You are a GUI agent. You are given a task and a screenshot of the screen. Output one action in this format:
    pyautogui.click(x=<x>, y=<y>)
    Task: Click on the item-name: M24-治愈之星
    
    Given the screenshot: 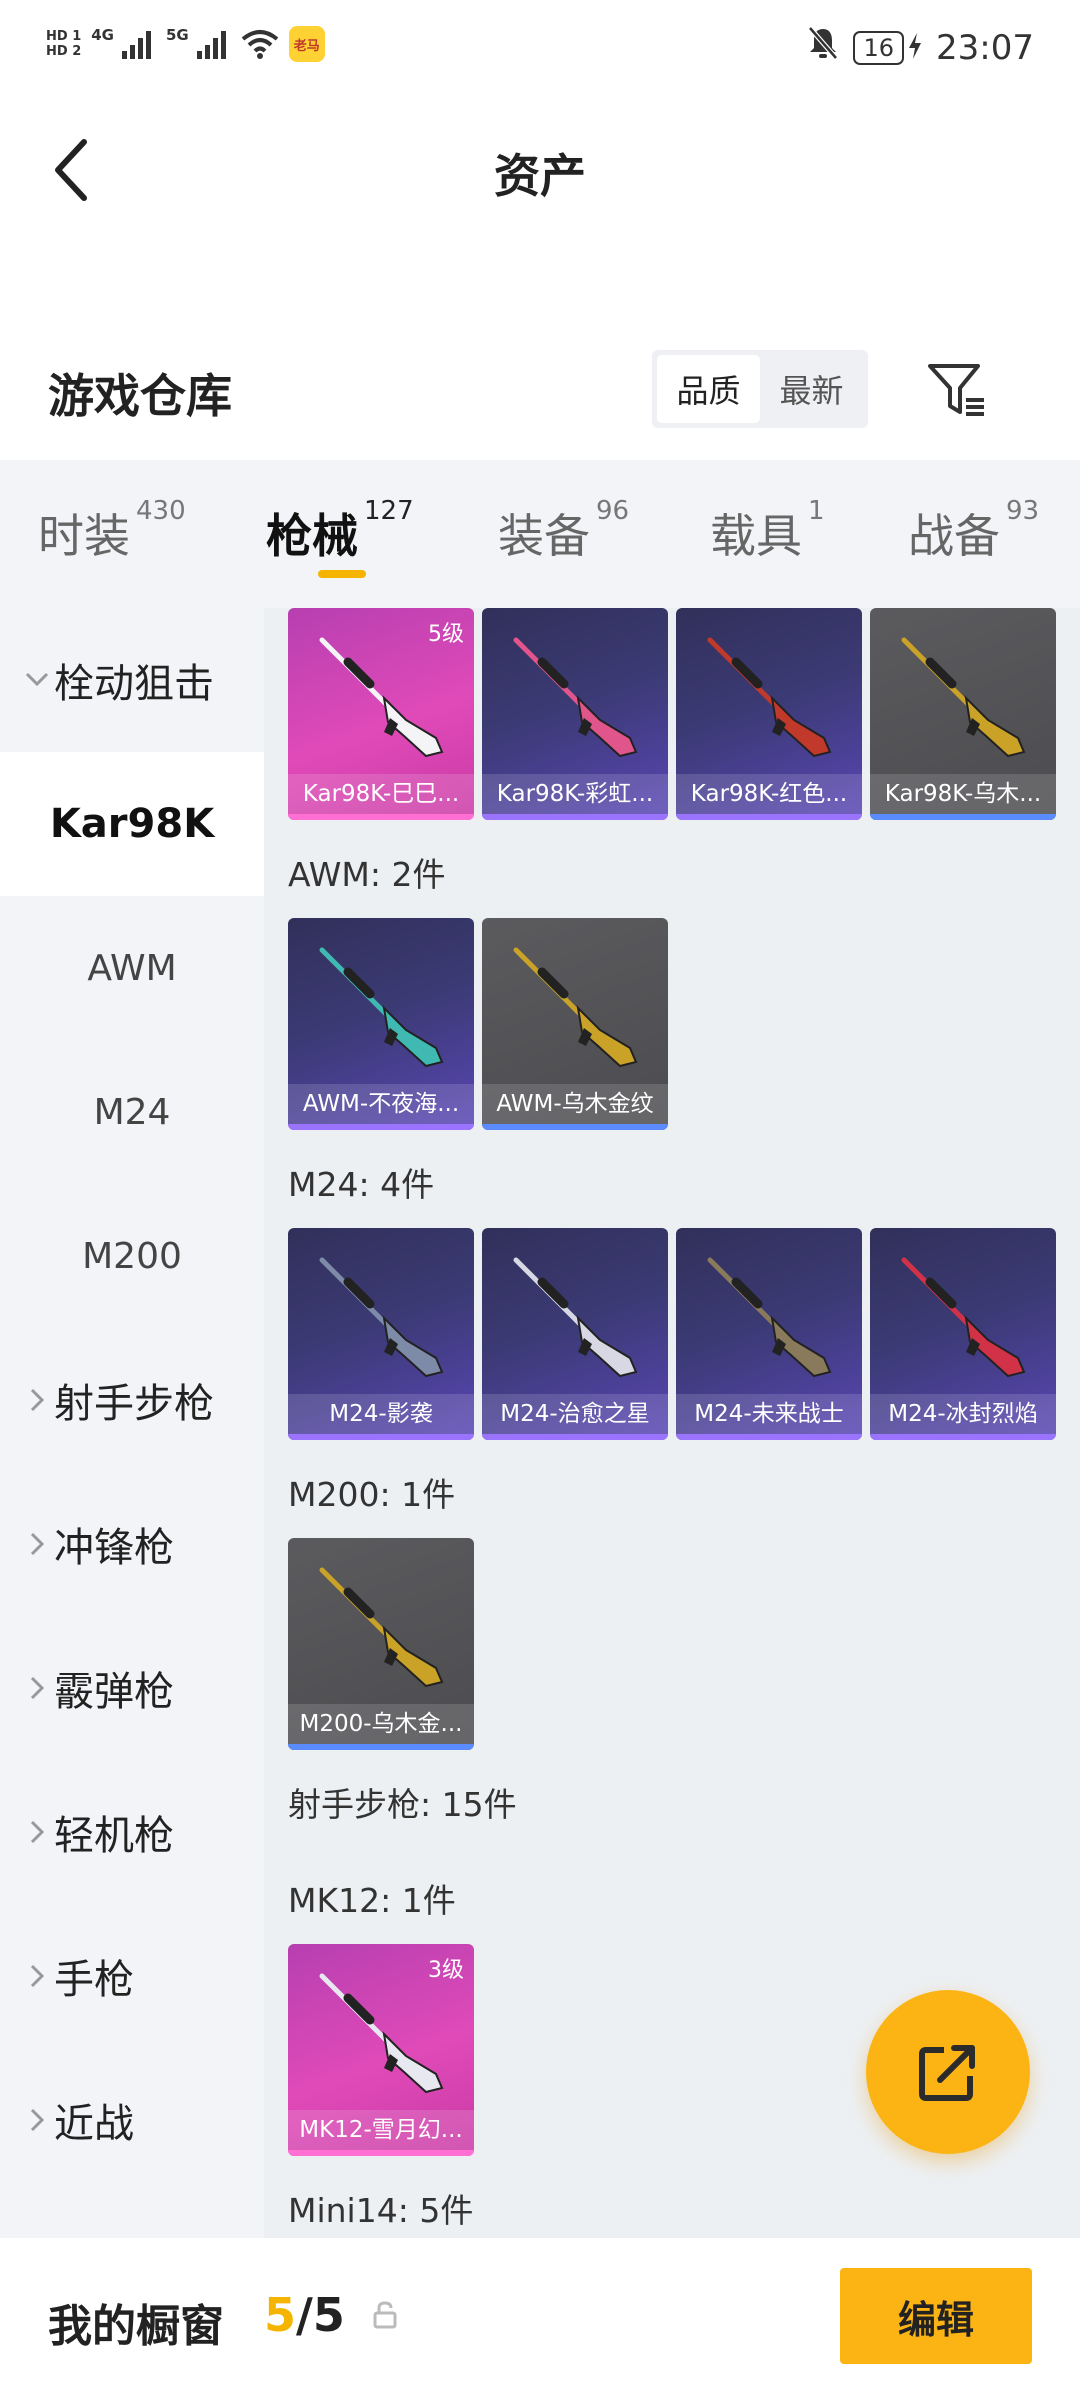 What is the action you would take?
    pyautogui.click(x=575, y=1414)
    